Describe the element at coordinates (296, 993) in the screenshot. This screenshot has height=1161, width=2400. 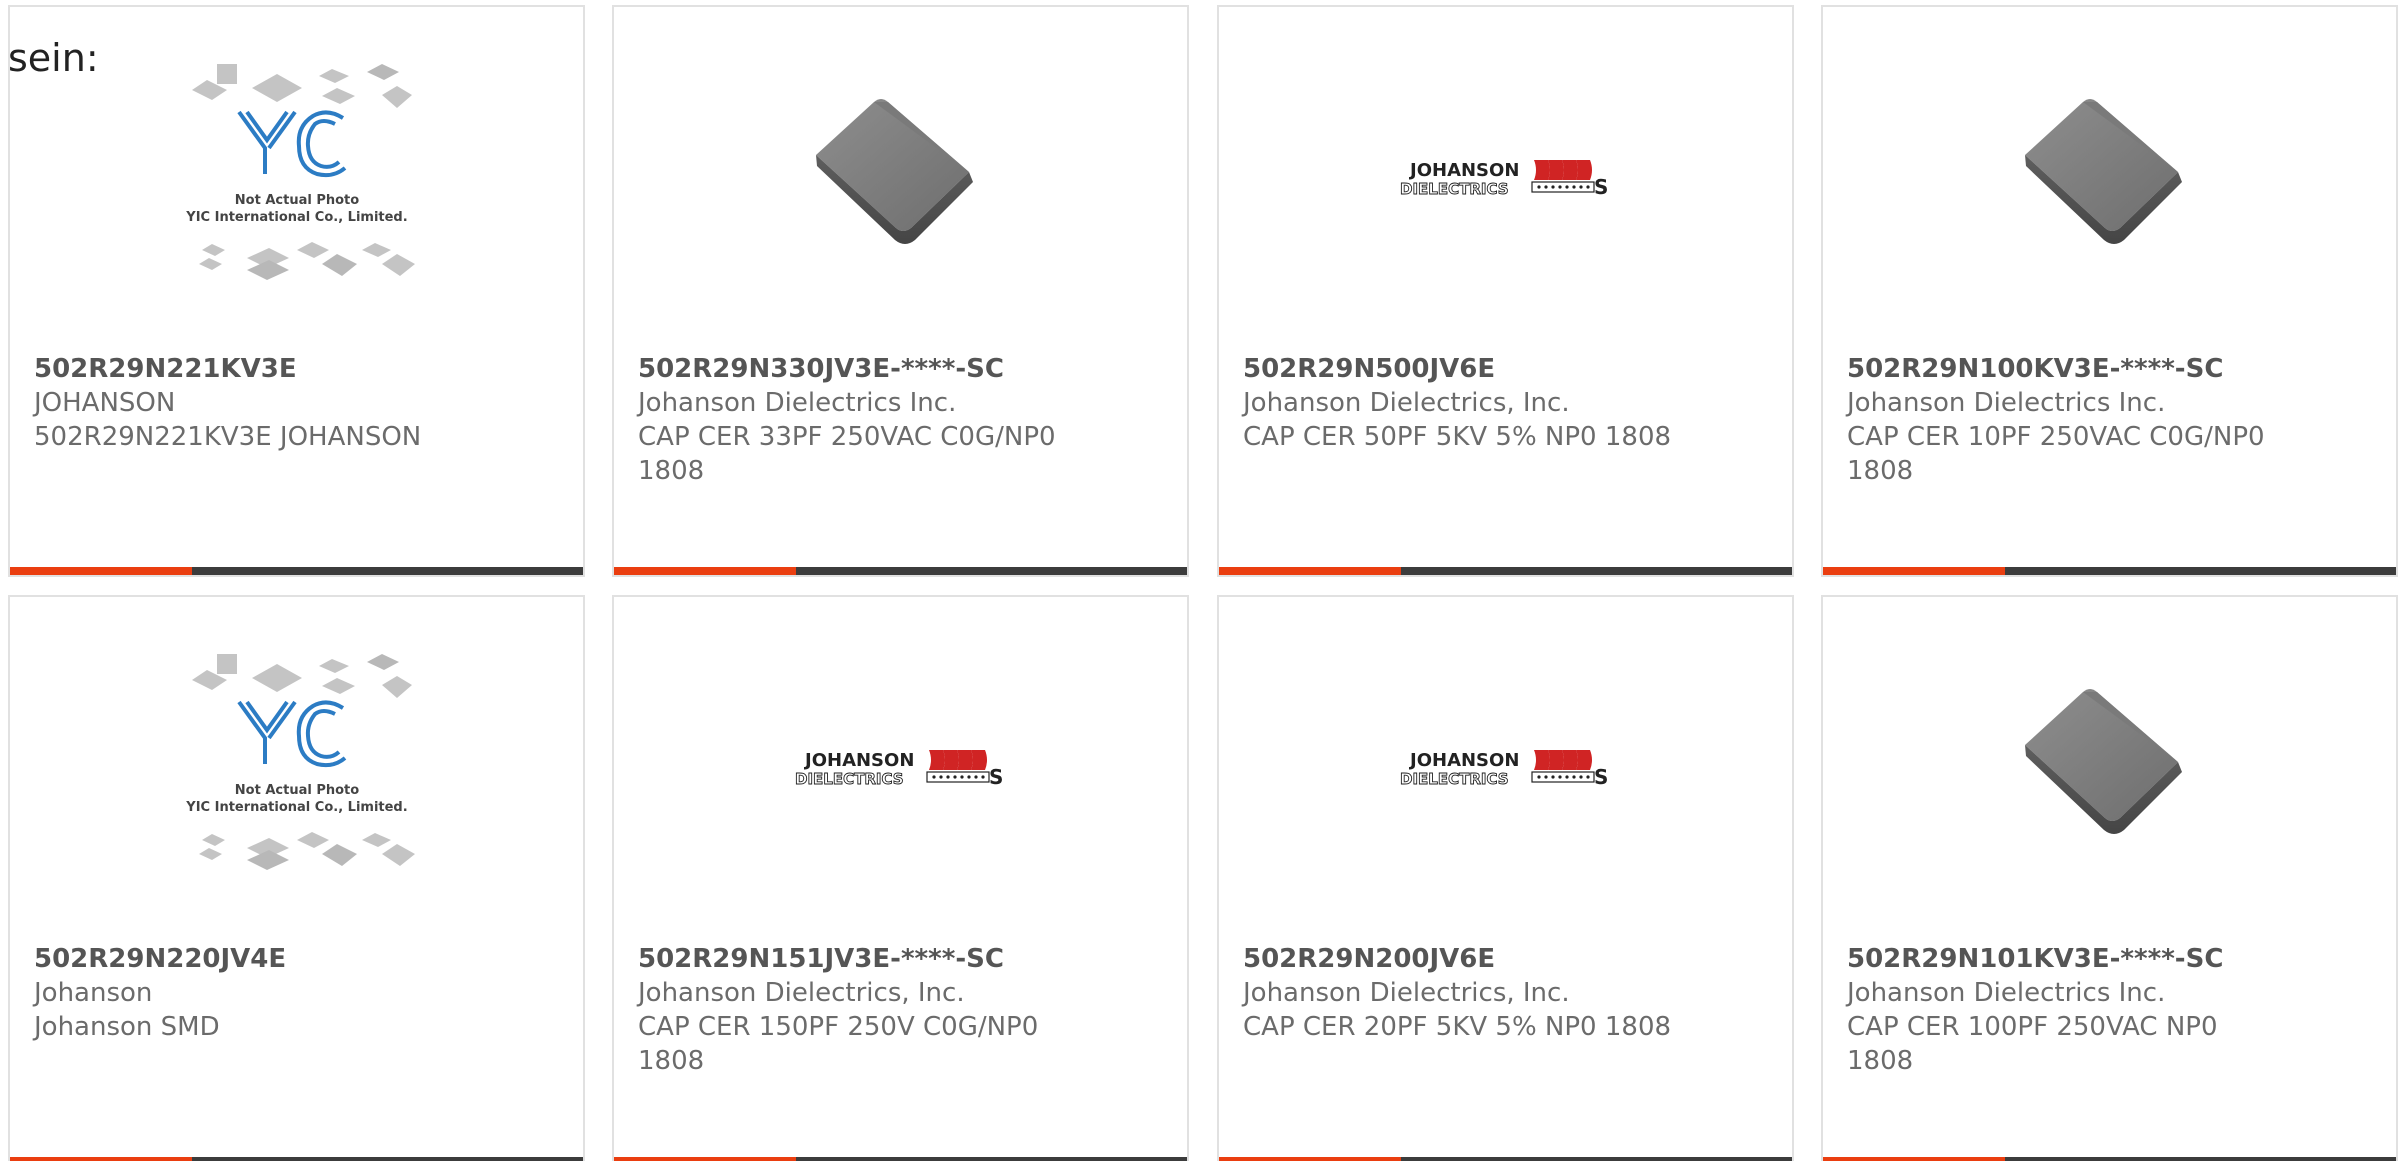
I see `product-info: 502R29N220JV4E Johanson Johanson SMD` at that location.